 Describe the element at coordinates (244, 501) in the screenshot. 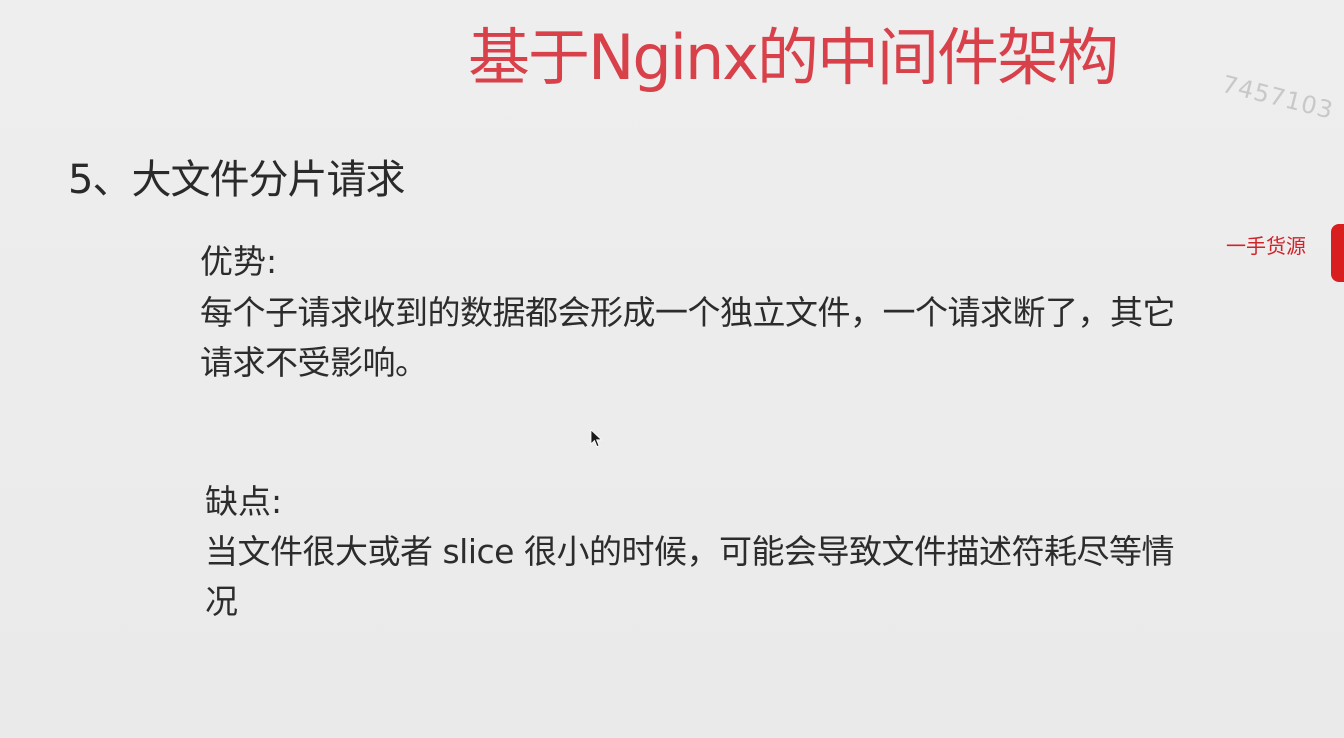

I see `disadvantages-label: 缺点:` at that location.